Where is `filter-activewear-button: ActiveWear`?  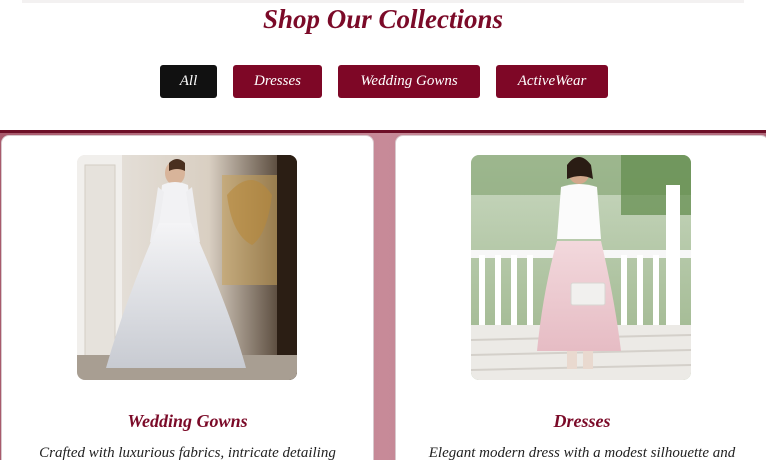
filter-activewear-button: ActiveWear is located at coordinates (552, 81).